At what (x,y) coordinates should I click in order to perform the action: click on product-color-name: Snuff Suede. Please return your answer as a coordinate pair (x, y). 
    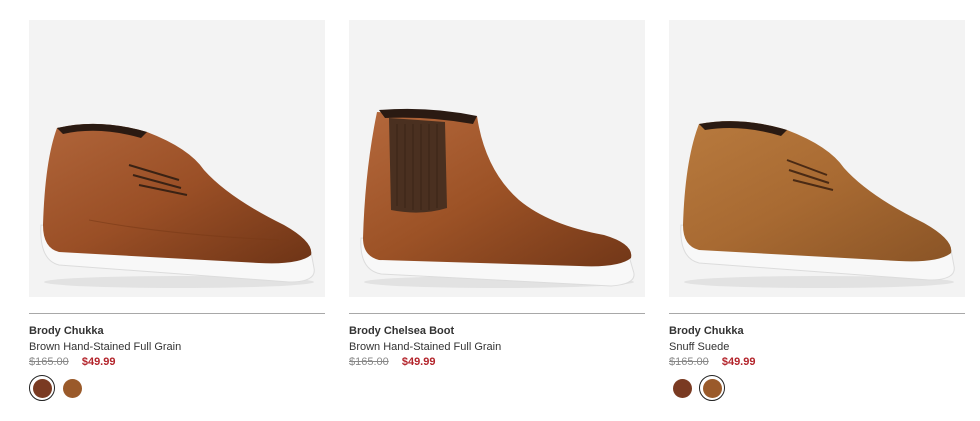
    Looking at the image, I should click on (699, 347).